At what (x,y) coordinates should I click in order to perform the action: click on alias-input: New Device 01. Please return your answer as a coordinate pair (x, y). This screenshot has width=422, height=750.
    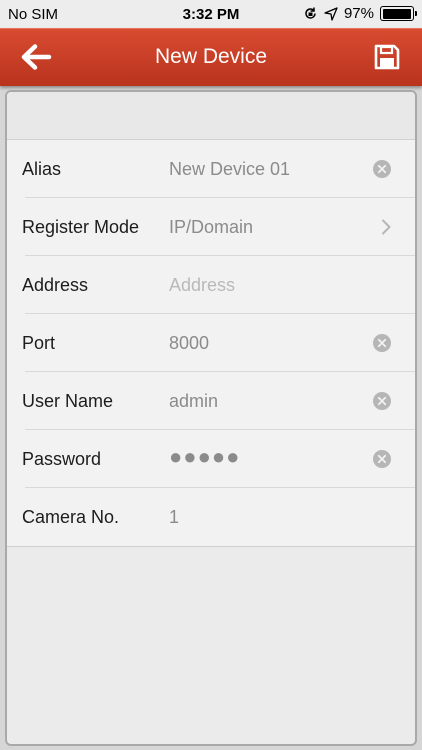
    Looking at the image, I should click on (229, 169).